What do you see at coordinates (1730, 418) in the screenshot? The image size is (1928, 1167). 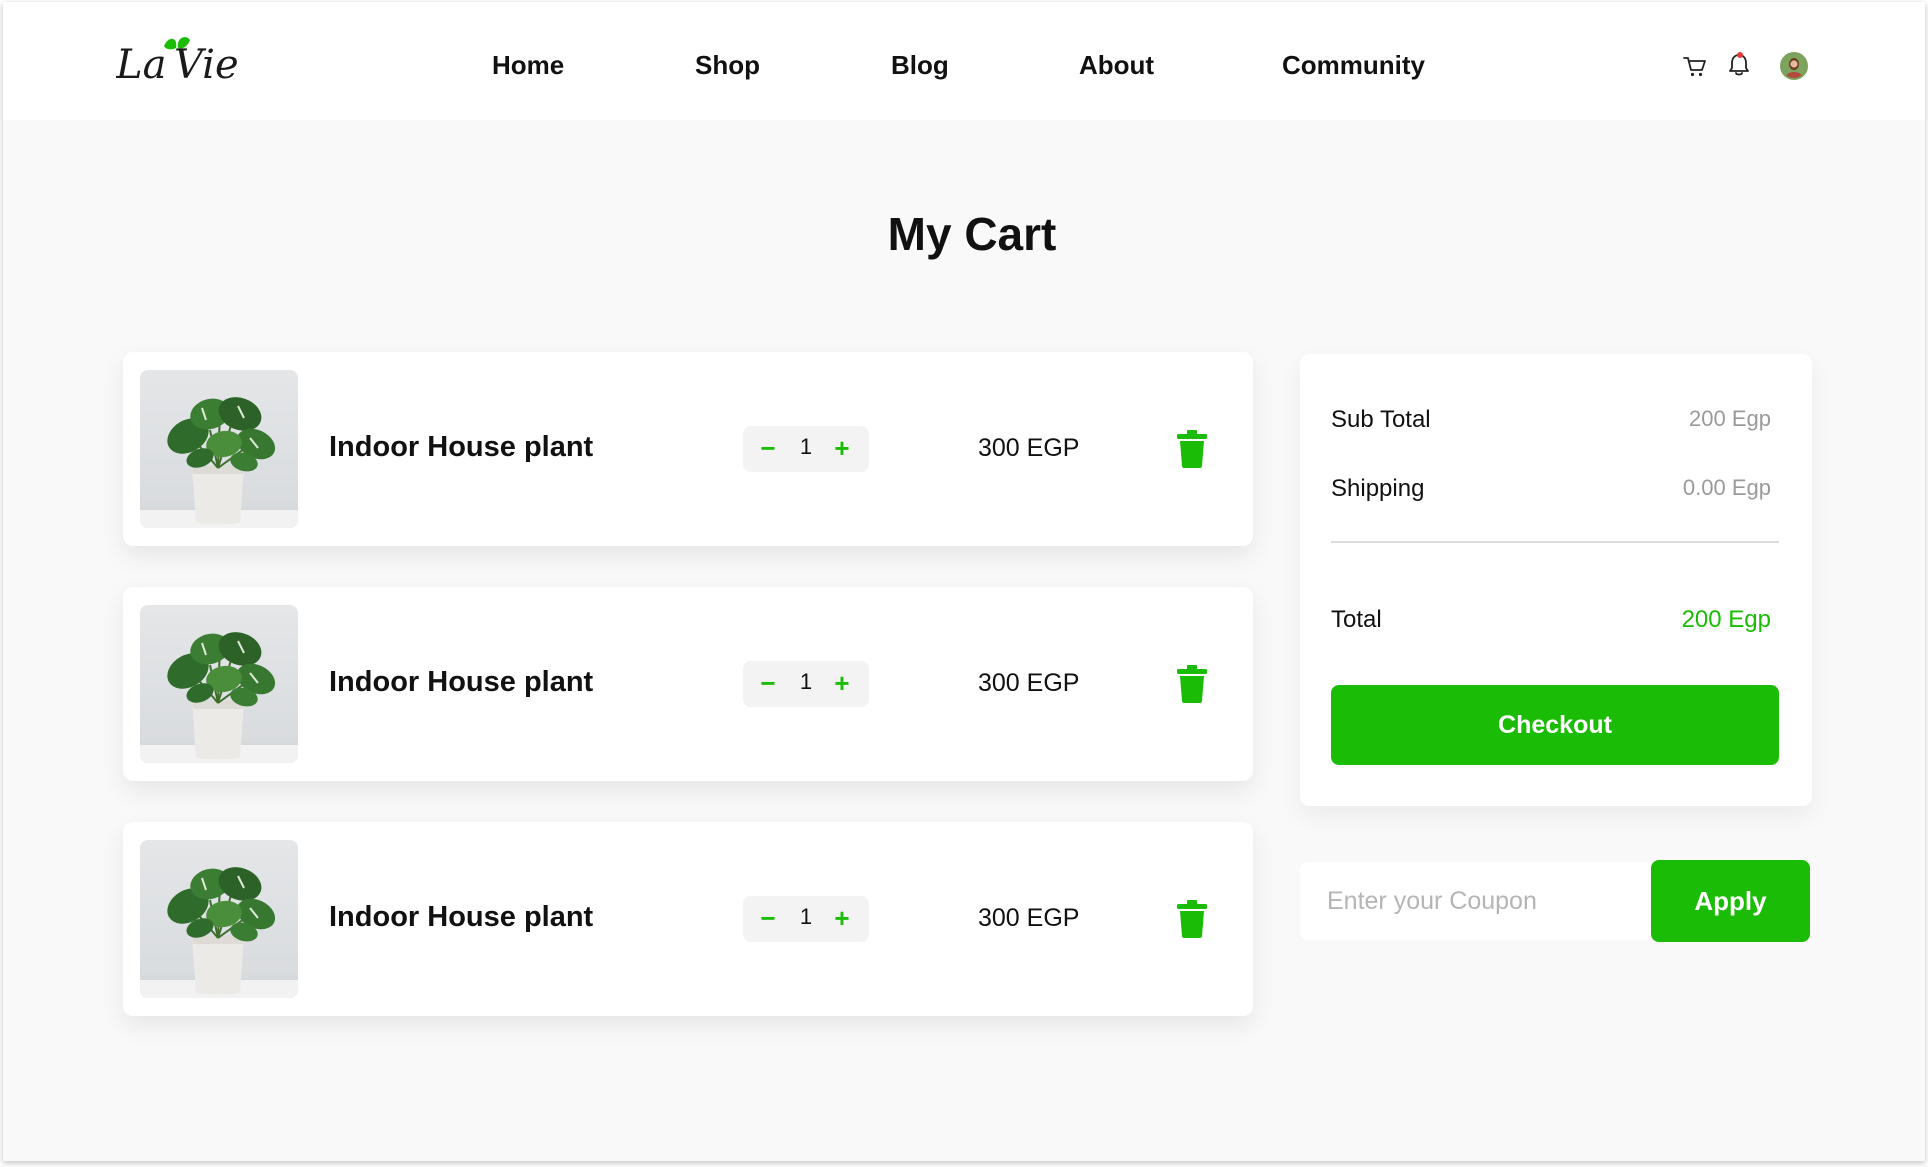 I see `subtotal-value: 200 Egp` at bounding box center [1730, 418].